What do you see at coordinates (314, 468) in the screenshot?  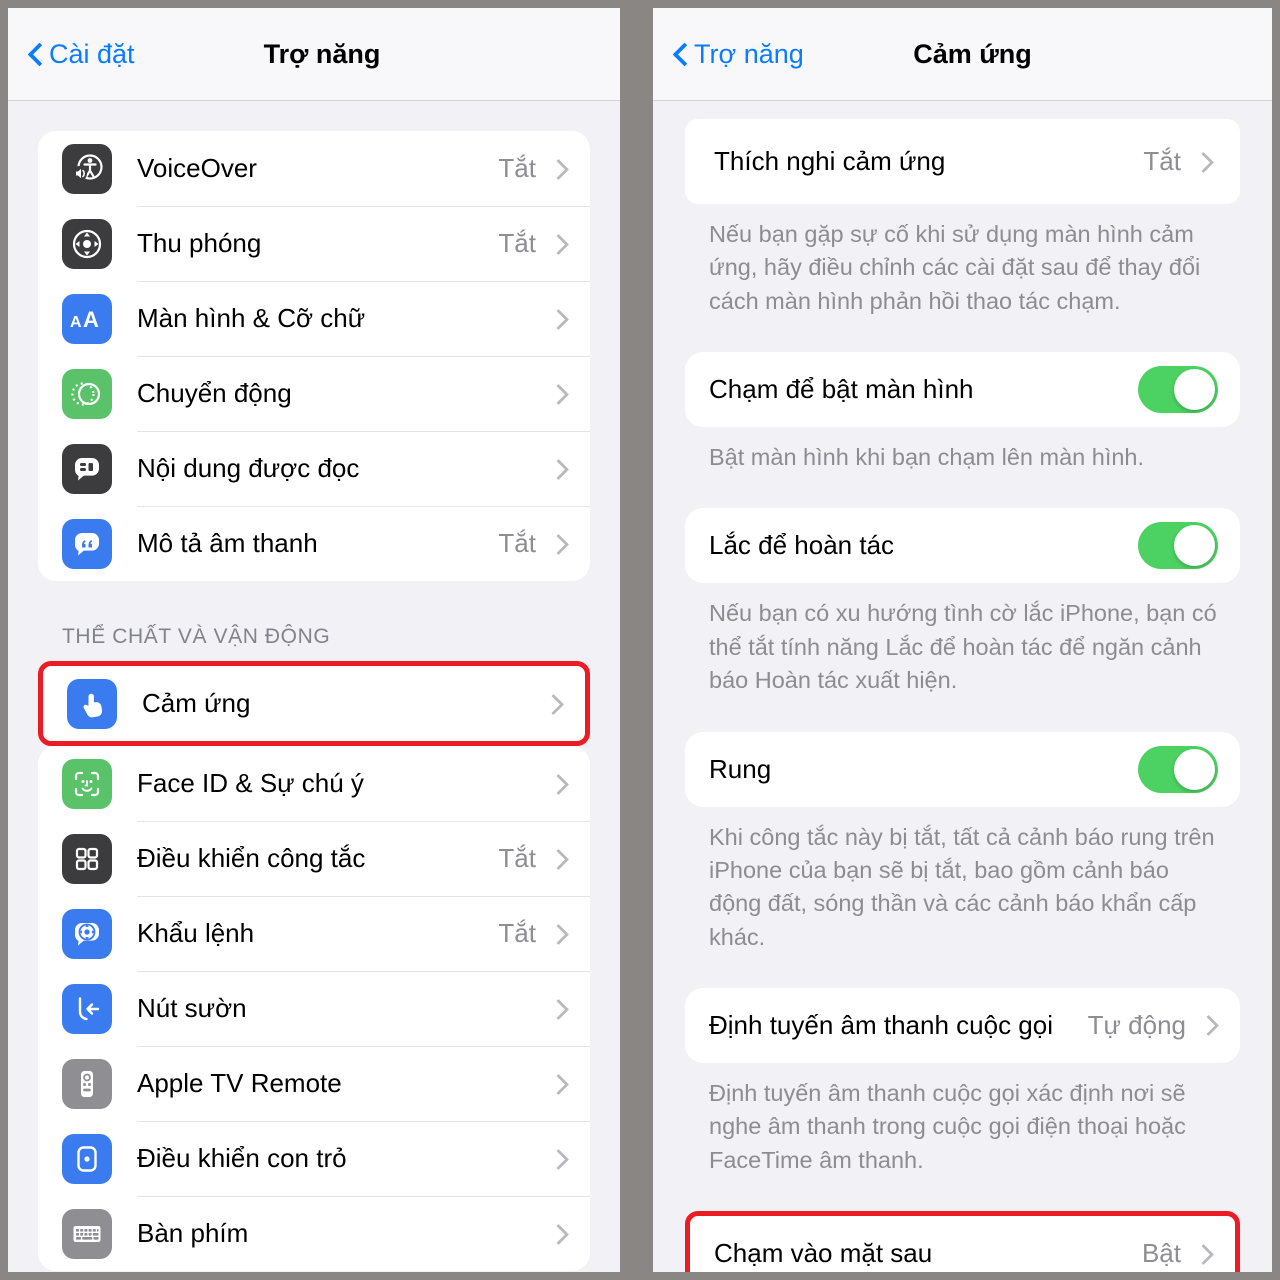 I see `sidebar-item-spoken-content: Nội dung được đọc` at bounding box center [314, 468].